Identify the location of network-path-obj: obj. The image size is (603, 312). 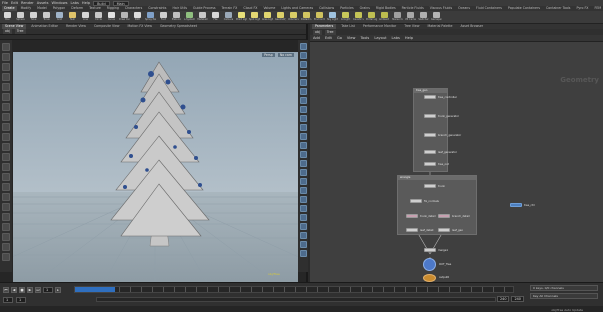
(317, 32).